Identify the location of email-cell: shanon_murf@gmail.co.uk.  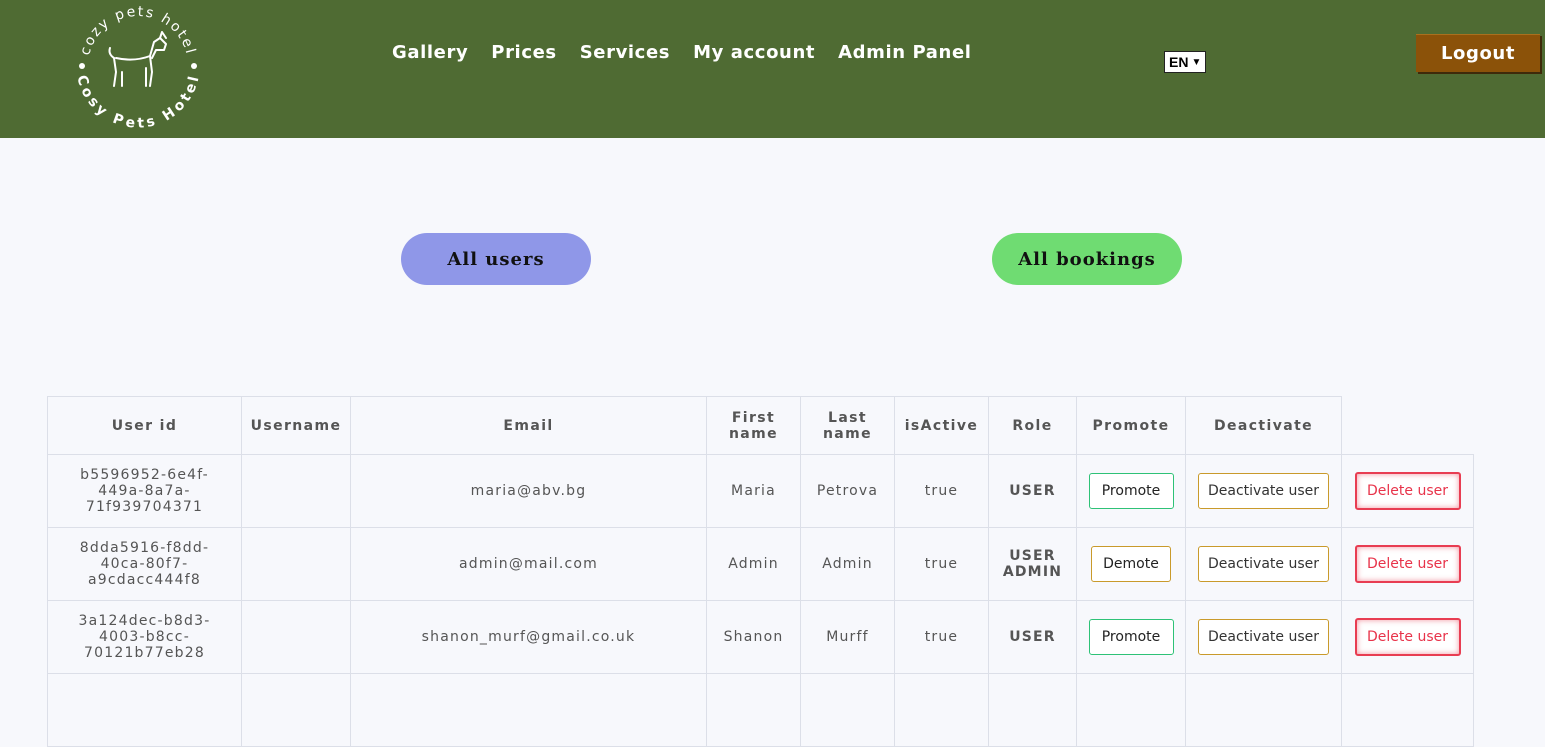
(528, 637).